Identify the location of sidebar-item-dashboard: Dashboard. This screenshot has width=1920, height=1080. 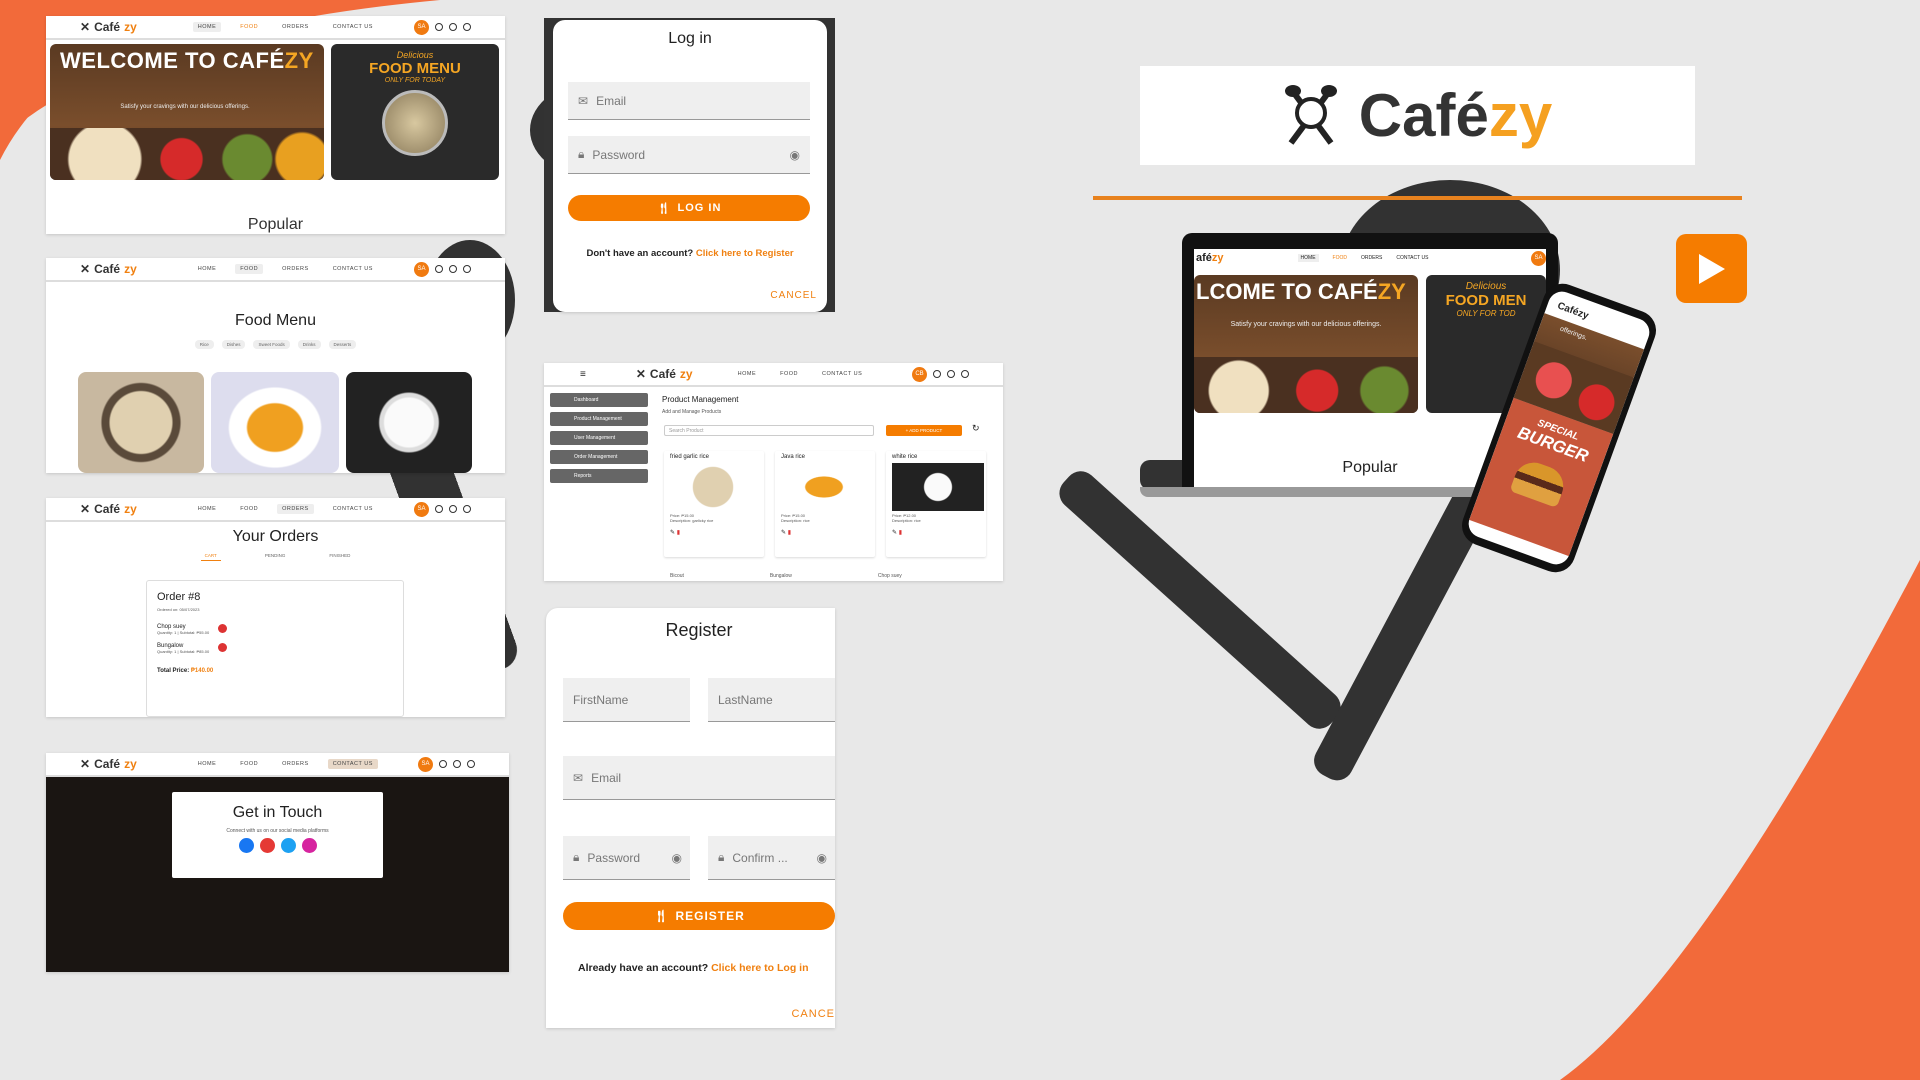
(599, 400).